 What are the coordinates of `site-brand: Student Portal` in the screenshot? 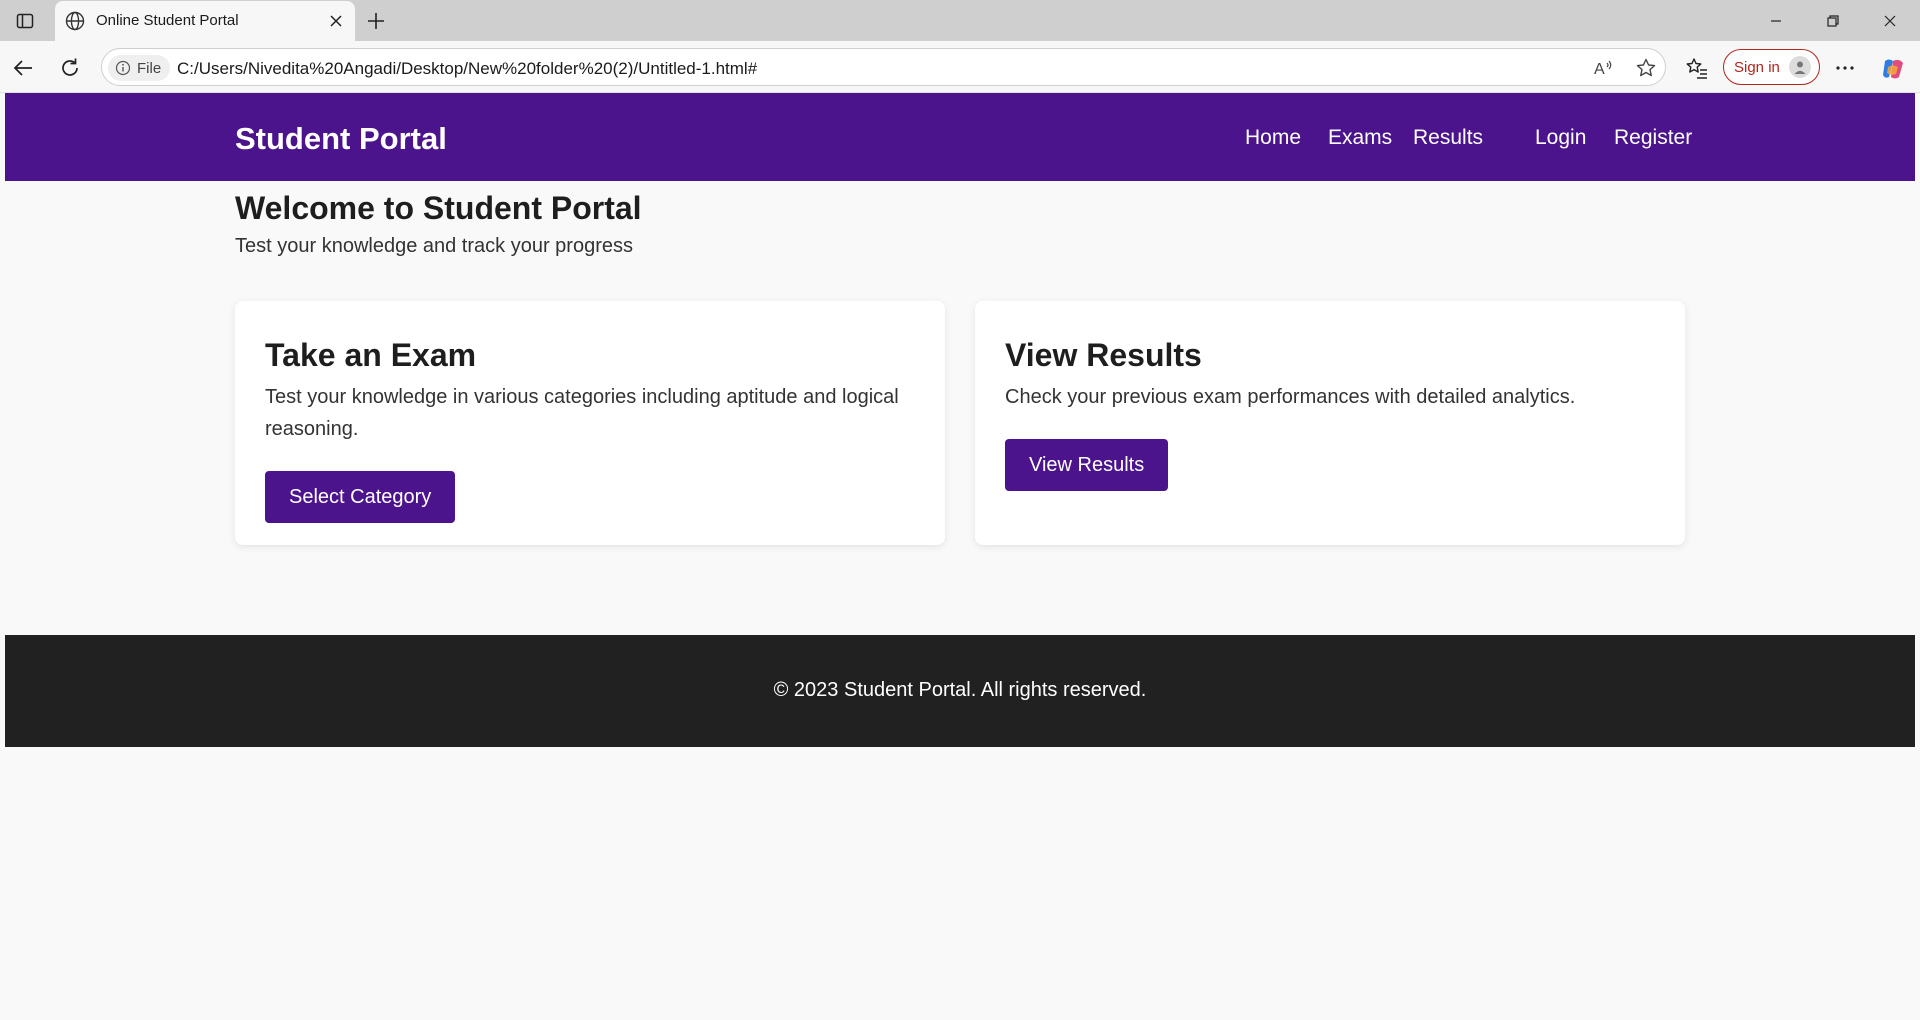 It's located at (341, 139).